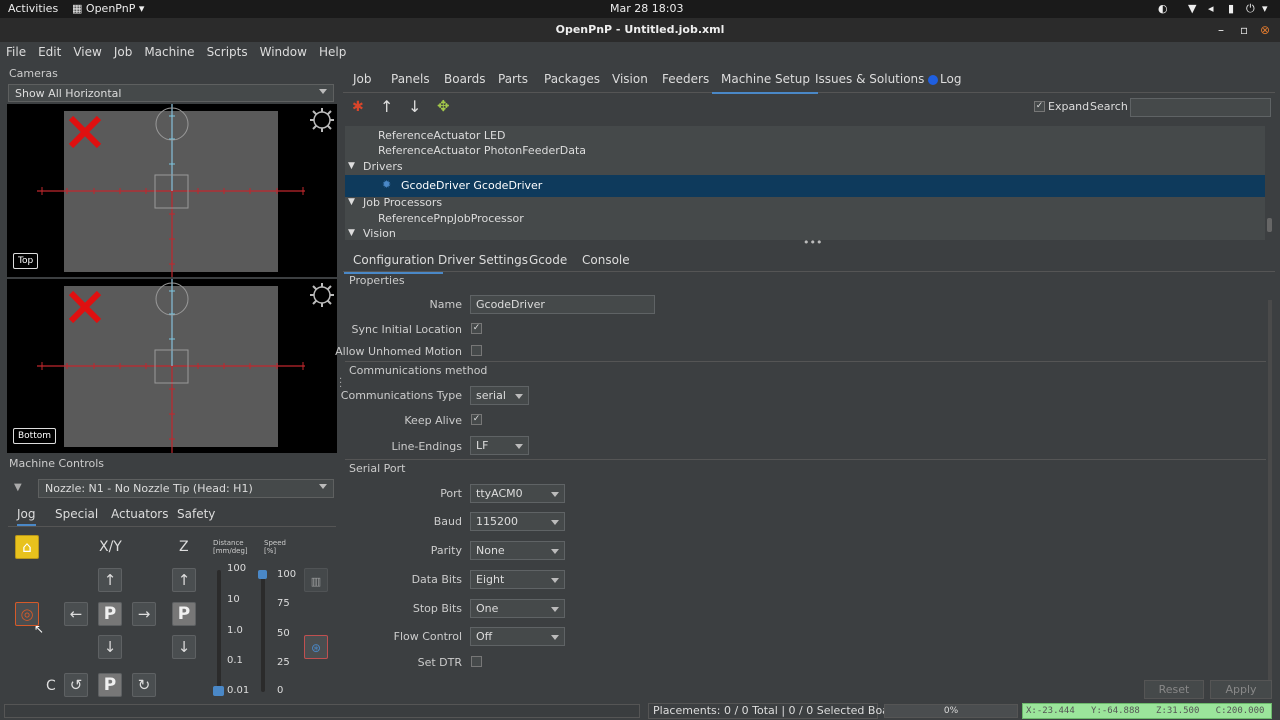 This screenshot has height=720, width=1280. What do you see at coordinates (18, 487) in the screenshot?
I see `collapse-triangle-icon: ▼` at bounding box center [18, 487].